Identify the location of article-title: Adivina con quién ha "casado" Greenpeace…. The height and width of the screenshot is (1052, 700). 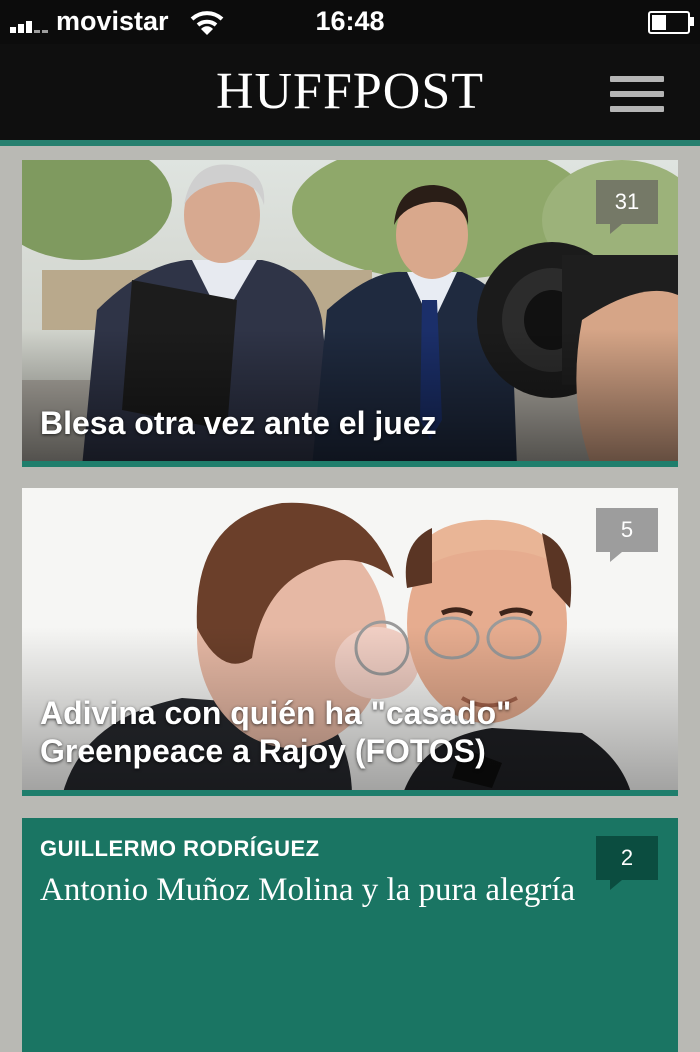
(350, 732).